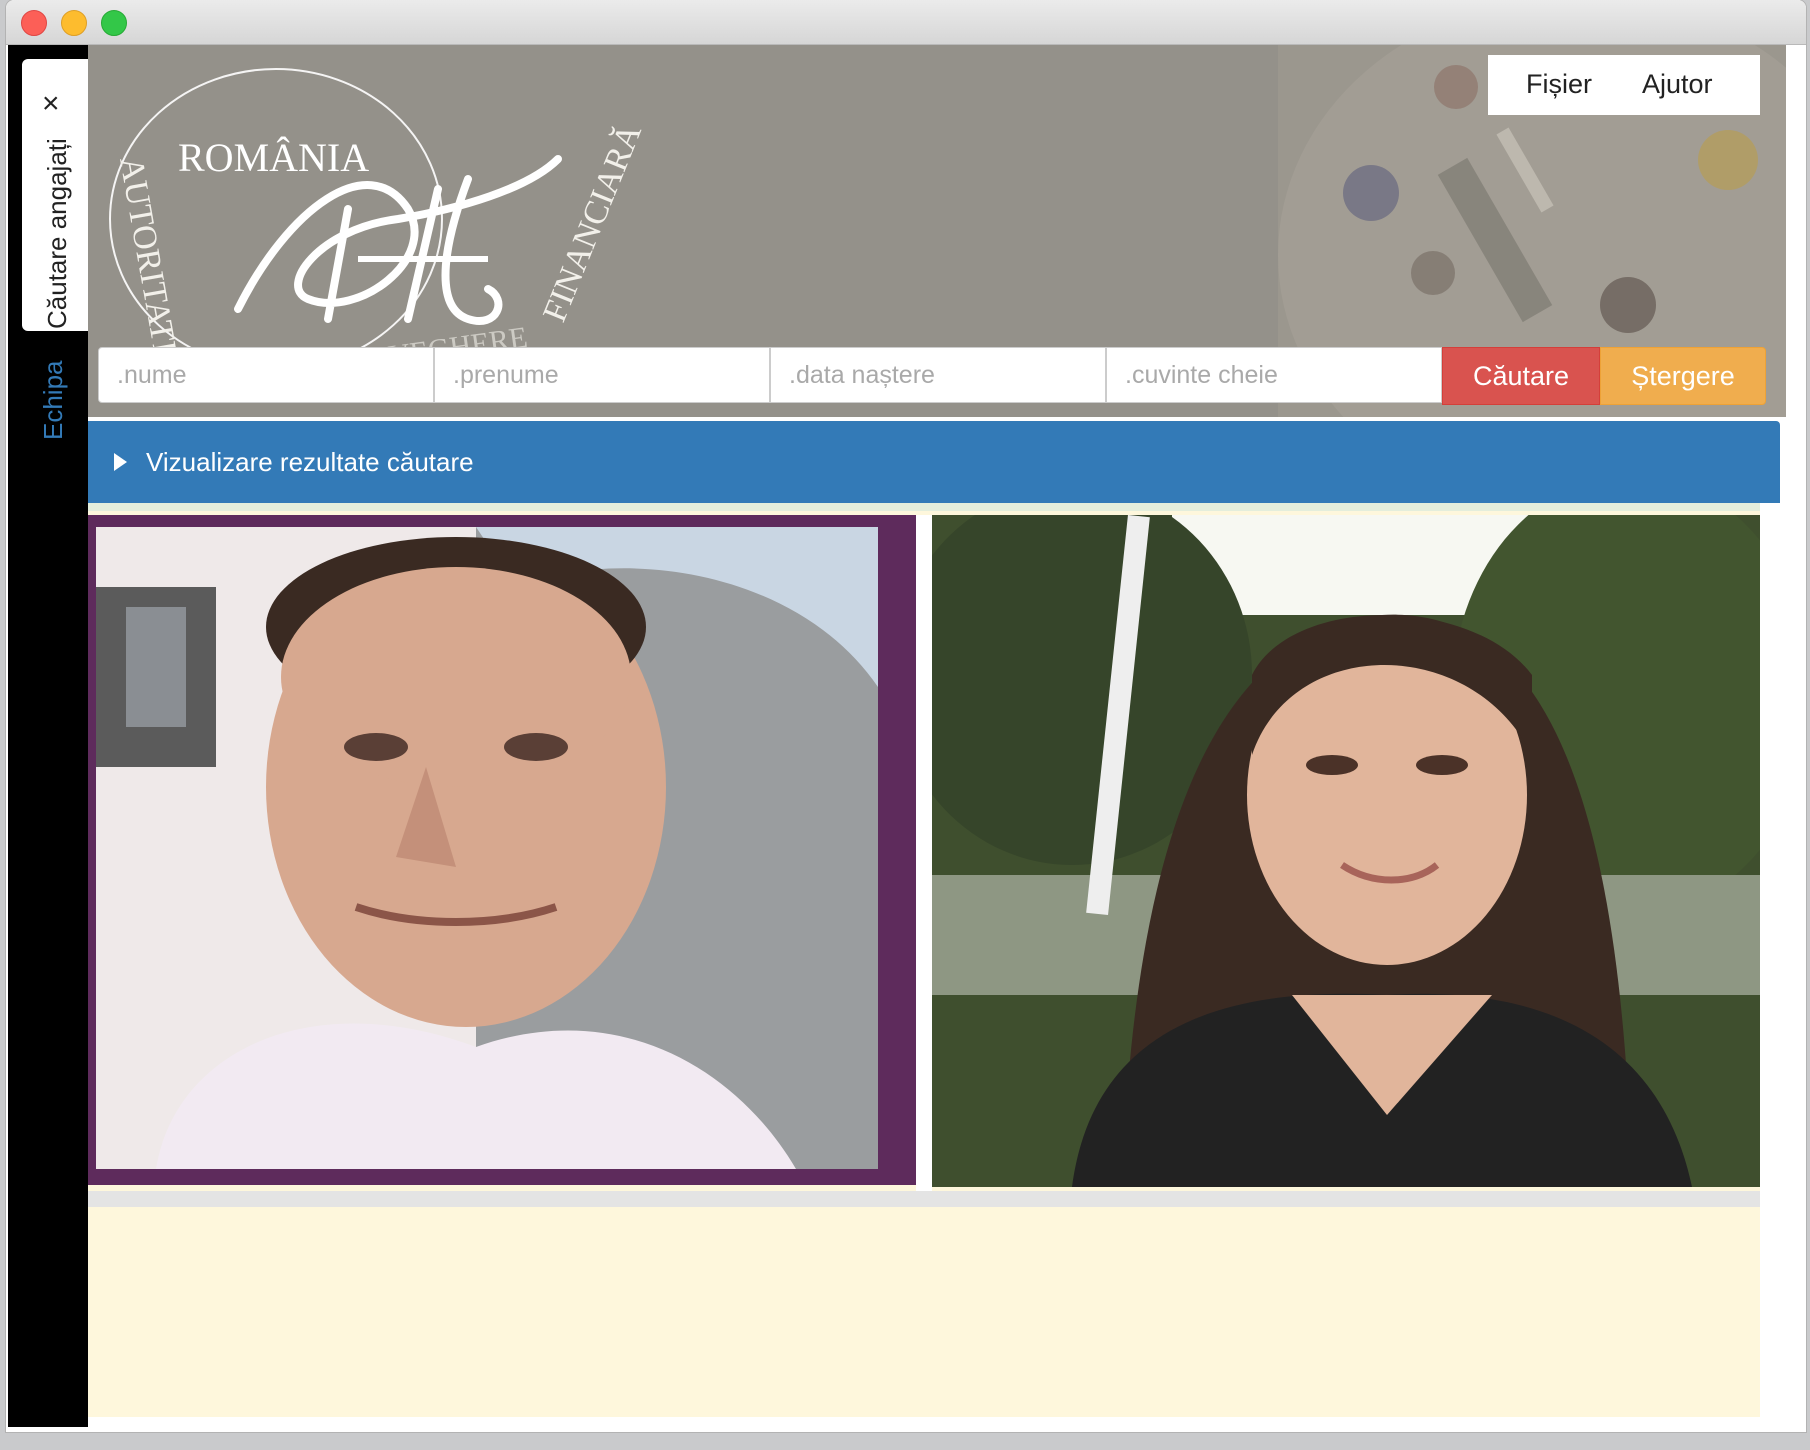 This screenshot has height=1450, width=1810. I want to click on results-panel-title: Vizualizare rezultate căutare, so click(310, 462).